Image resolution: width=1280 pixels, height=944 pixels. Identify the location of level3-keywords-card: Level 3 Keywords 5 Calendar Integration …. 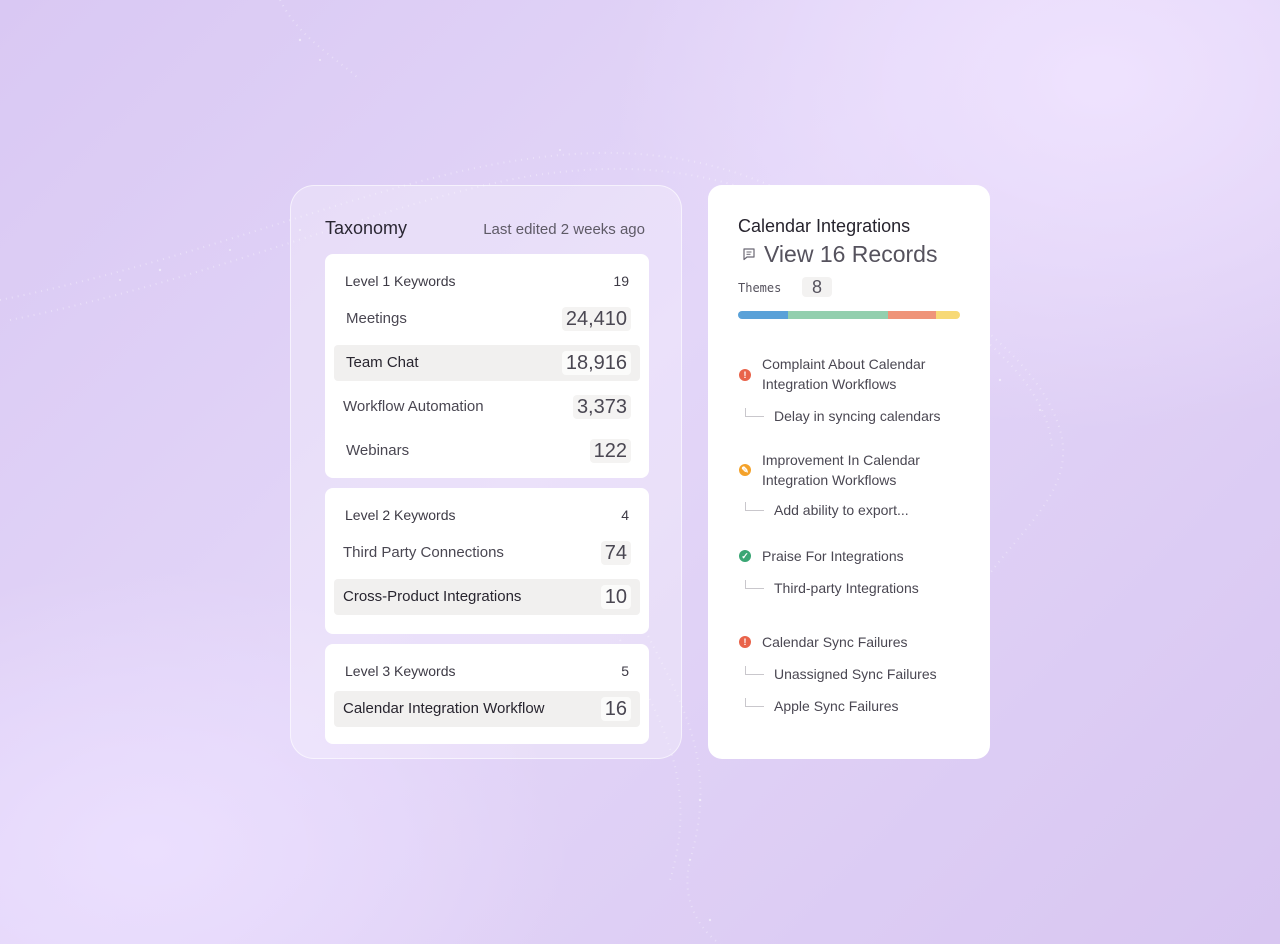
(487, 694).